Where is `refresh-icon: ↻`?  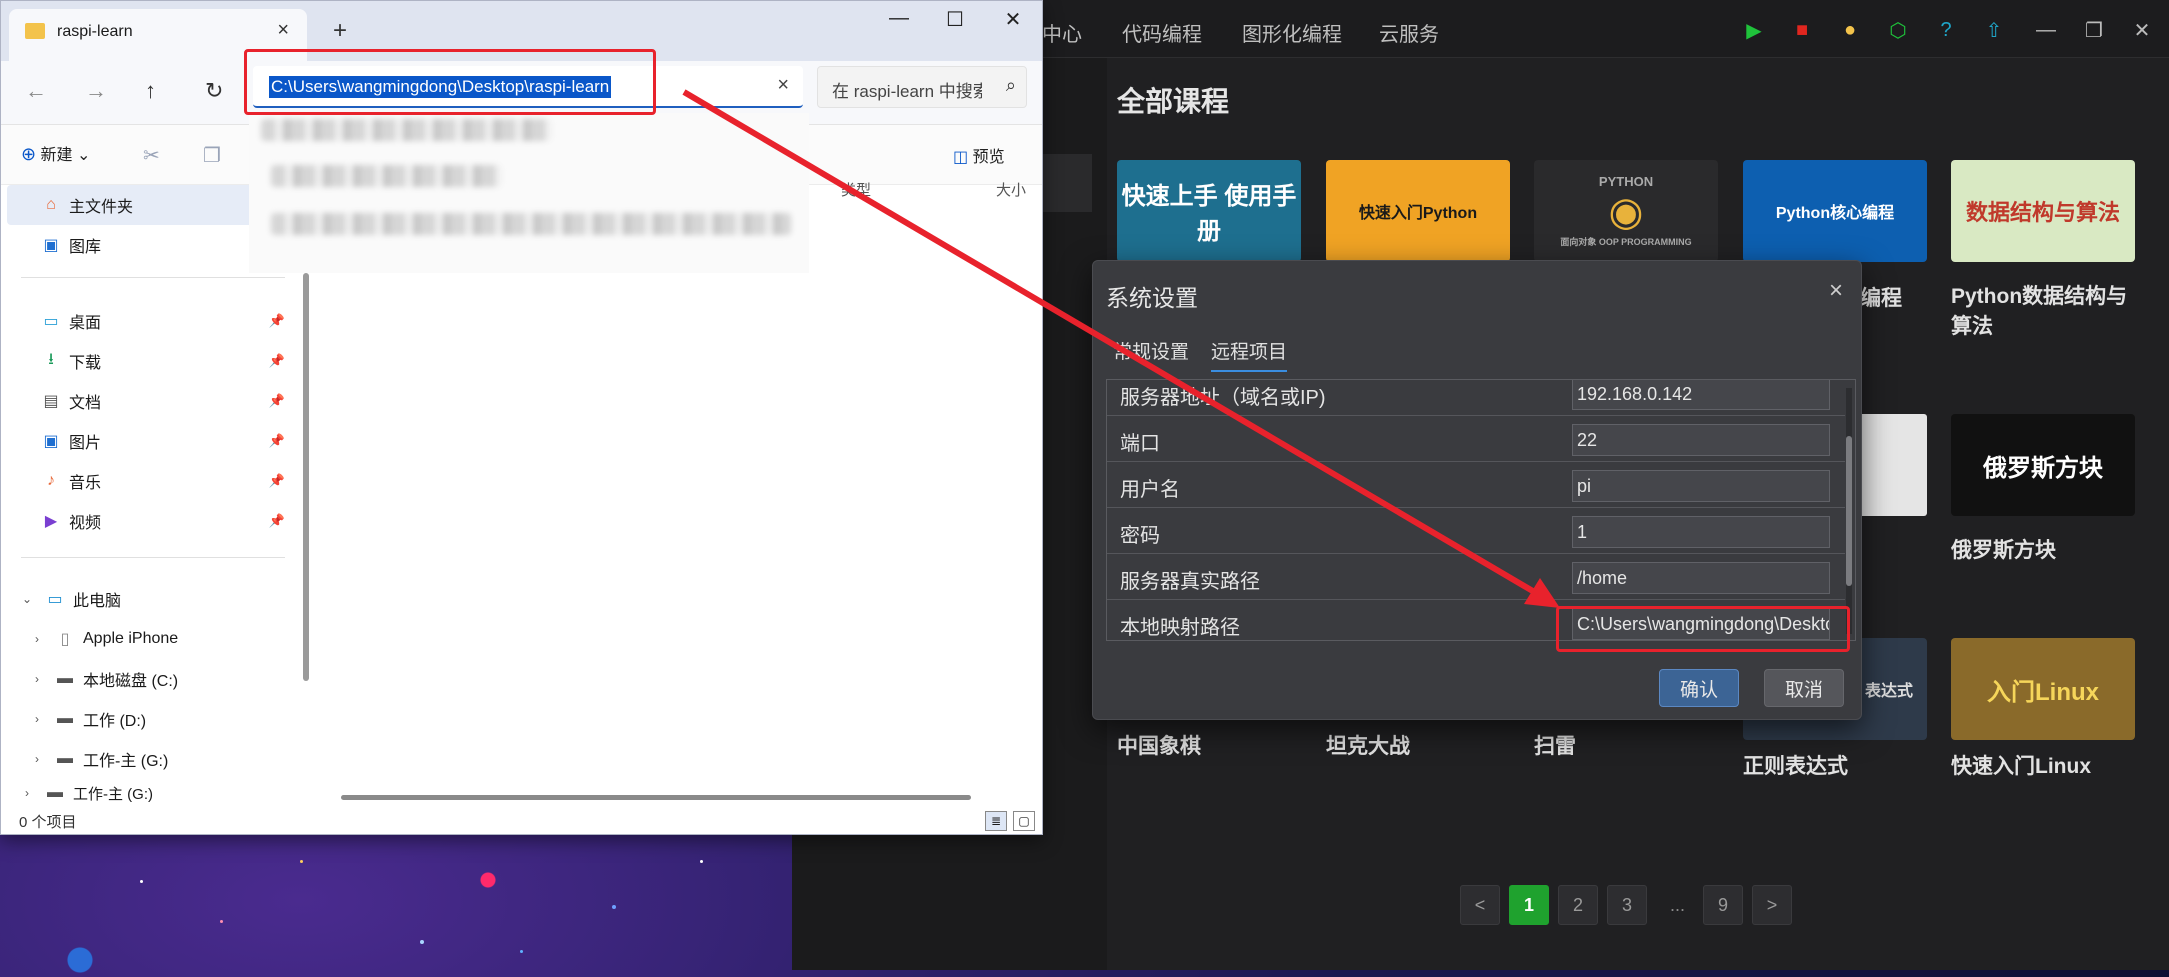 refresh-icon: ↻ is located at coordinates (214, 91).